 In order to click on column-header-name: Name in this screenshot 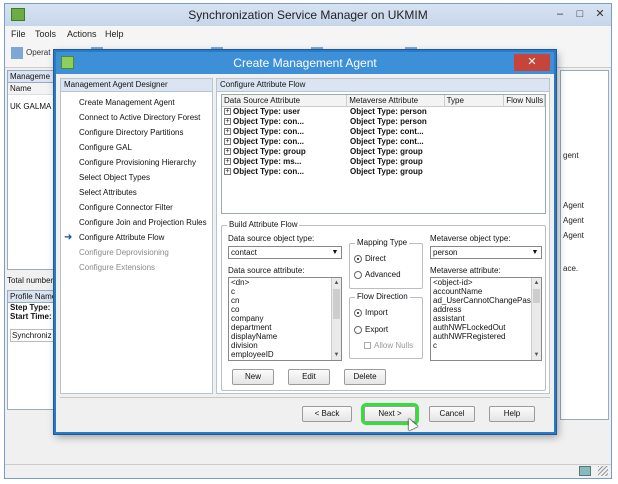, I will do `click(34, 89)`.